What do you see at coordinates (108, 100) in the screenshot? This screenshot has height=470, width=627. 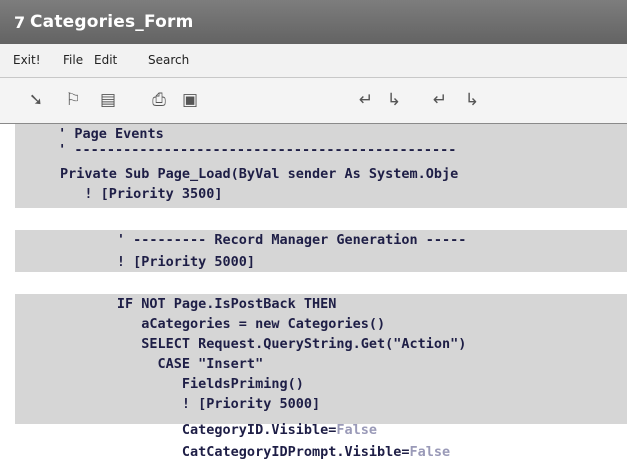 I see `database-icon: ▤` at bounding box center [108, 100].